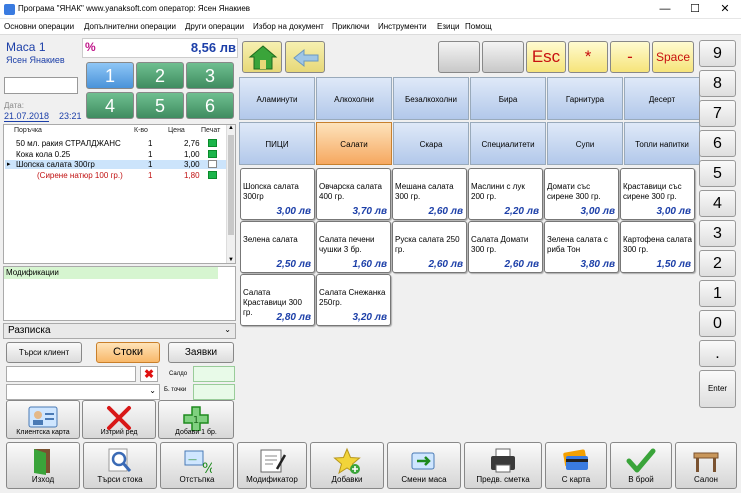 The width and height of the screenshot is (741, 493). Describe the element at coordinates (214, 26) in the screenshot. I see `menu-other-operations: Други операции` at that location.